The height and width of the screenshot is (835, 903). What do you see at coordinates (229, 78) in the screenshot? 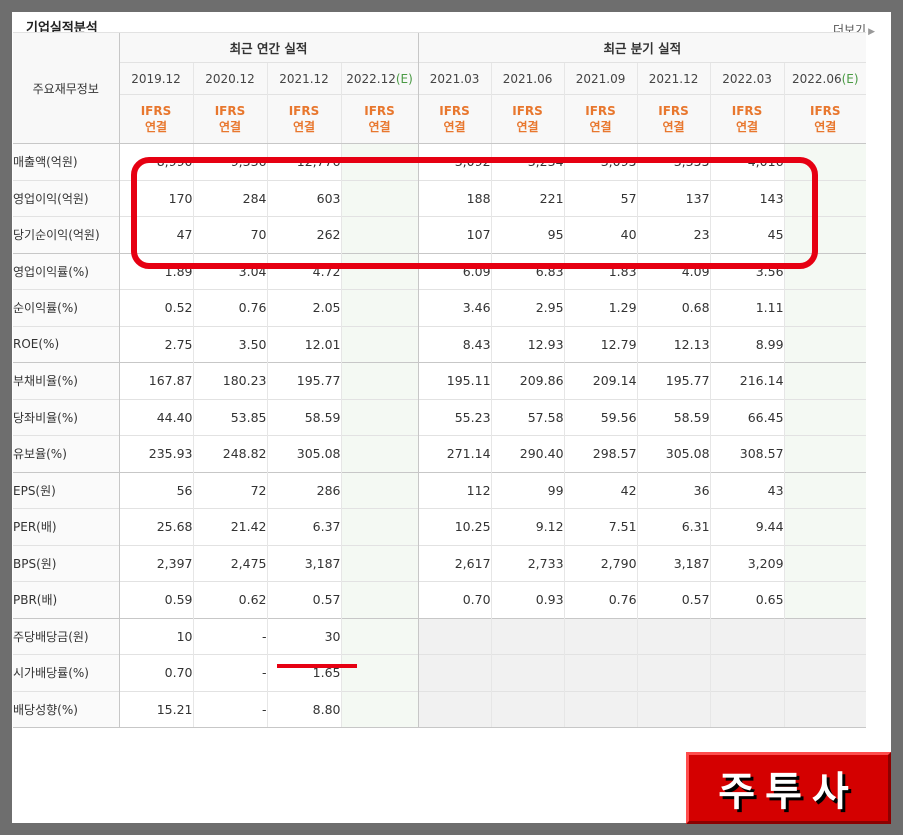
I see `period-header: 2020.12` at bounding box center [229, 78].